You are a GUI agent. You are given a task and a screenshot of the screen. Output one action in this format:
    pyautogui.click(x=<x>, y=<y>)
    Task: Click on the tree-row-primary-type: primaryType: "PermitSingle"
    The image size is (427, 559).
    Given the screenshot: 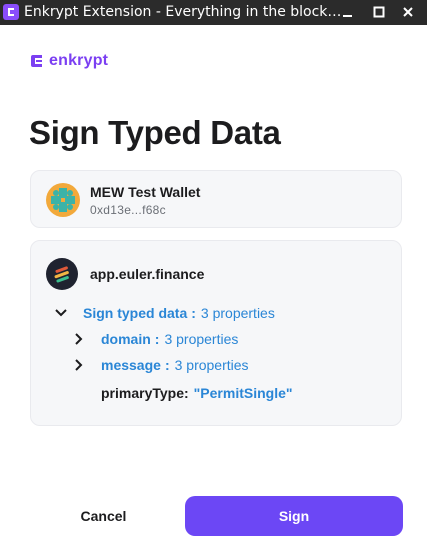 What is the action you would take?
    pyautogui.click(x=197, y=393)
    